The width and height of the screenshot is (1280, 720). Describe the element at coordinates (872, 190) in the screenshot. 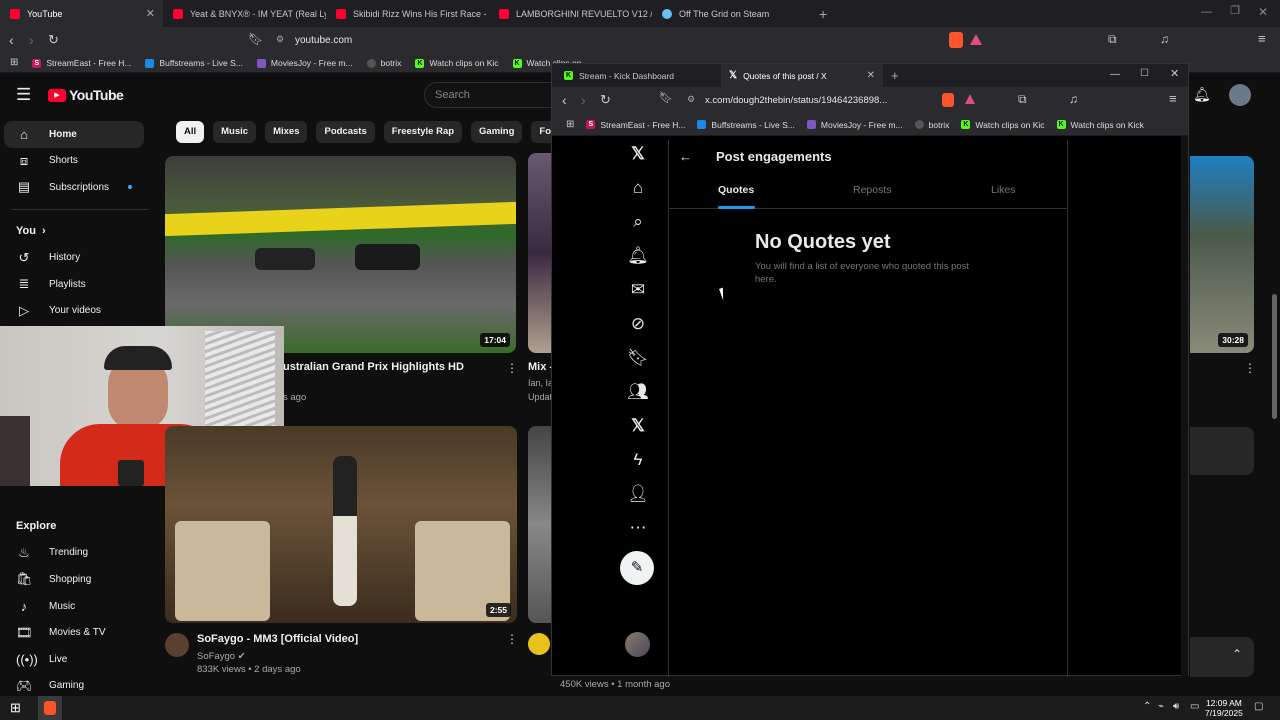

I see `tab-reposts: Reposts` at that location.